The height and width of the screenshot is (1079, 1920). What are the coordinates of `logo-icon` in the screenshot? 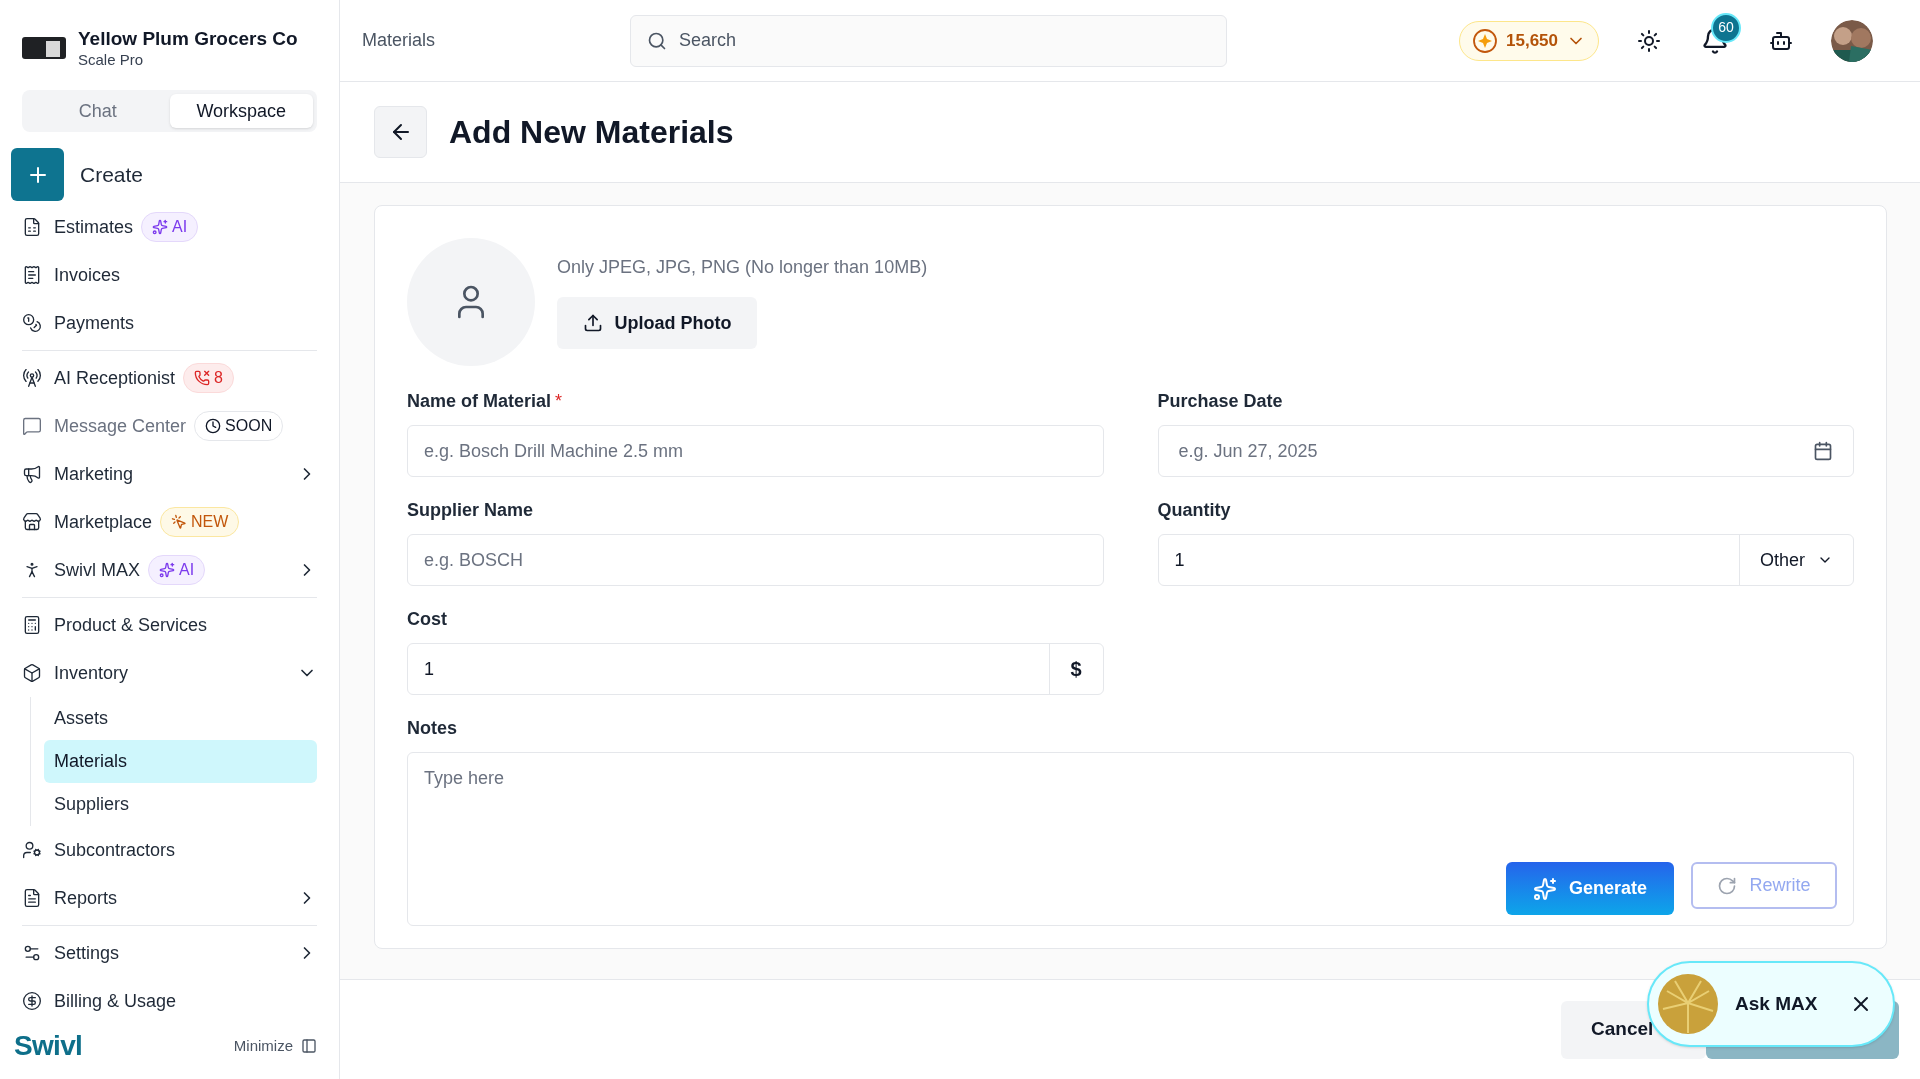 It's located at (44, 48).